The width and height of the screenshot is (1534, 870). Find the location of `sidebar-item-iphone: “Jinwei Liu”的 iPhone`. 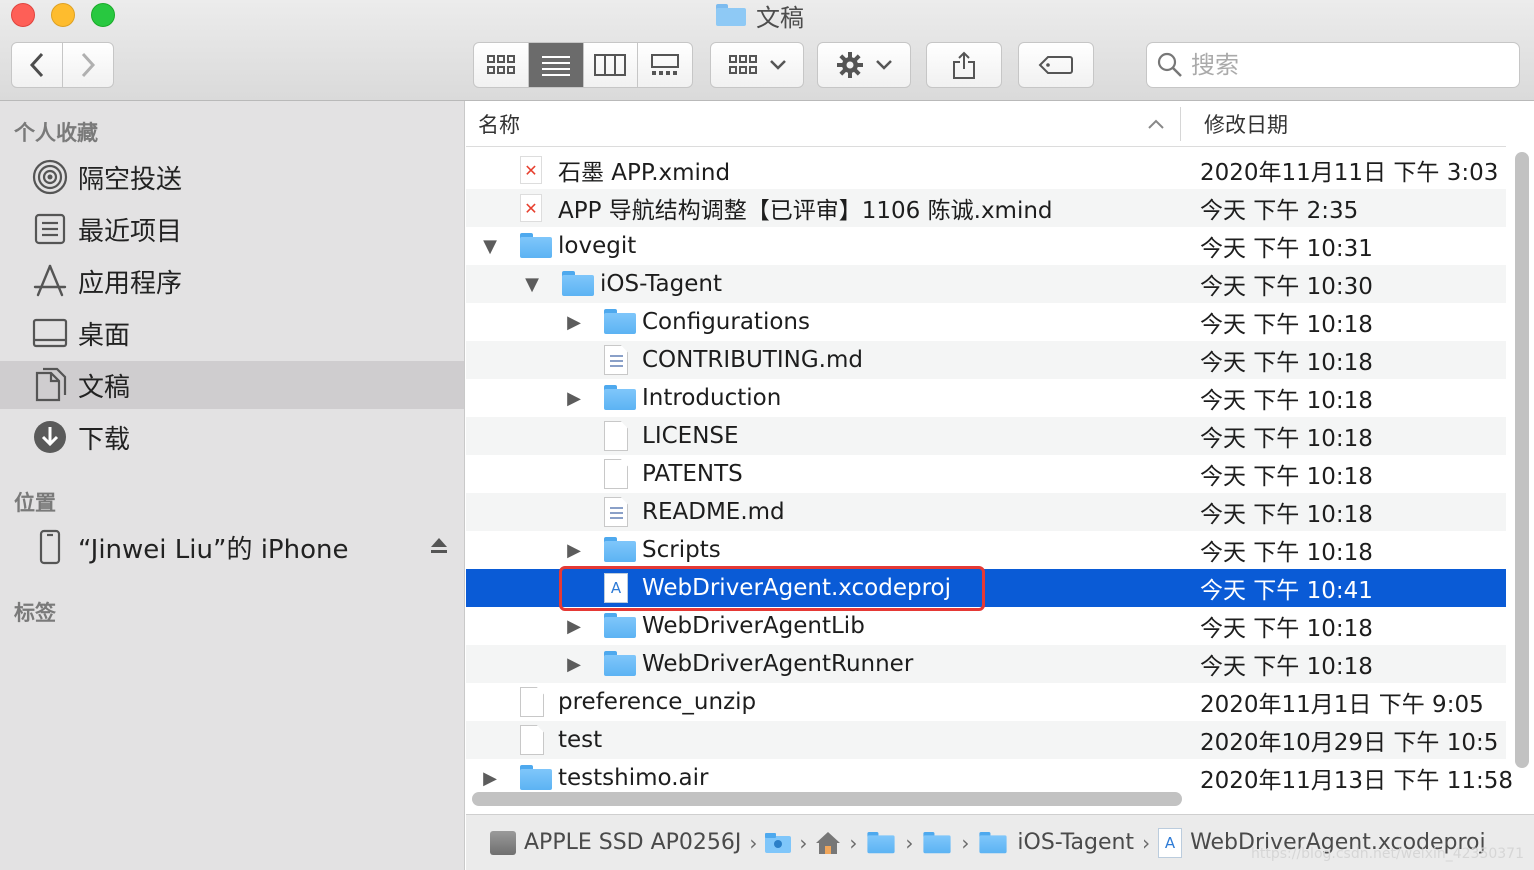

sidebar-item-iphone: “Jinwei Liu”的 iPhone is located at coordinates (232, 547).